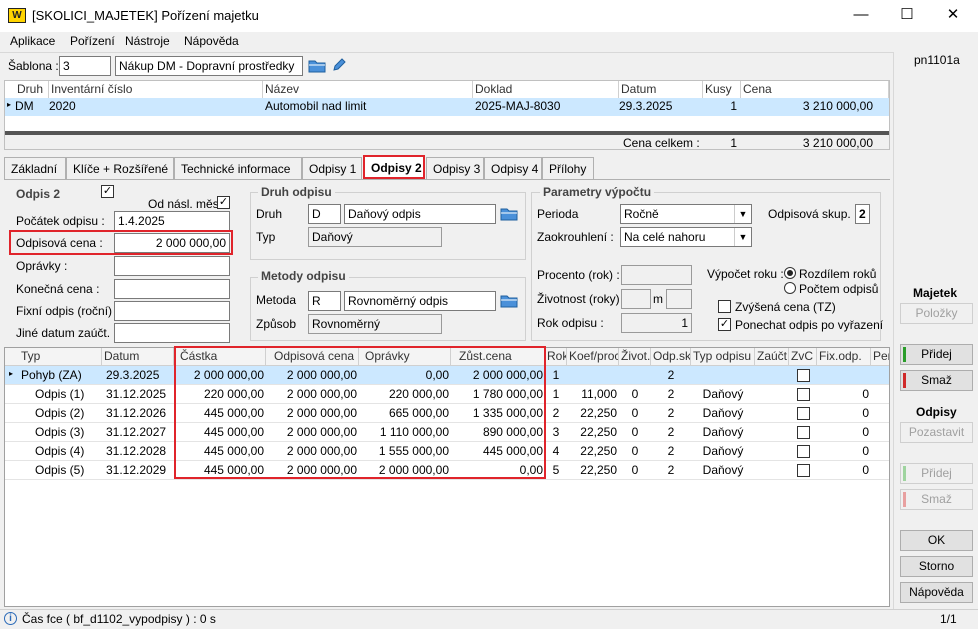 This screenshot has width=978, height=629. Describe the element at coordinates (120, 168) in the screenshot. I see `tab-klice: Klíče + Rozšířené` at that location.